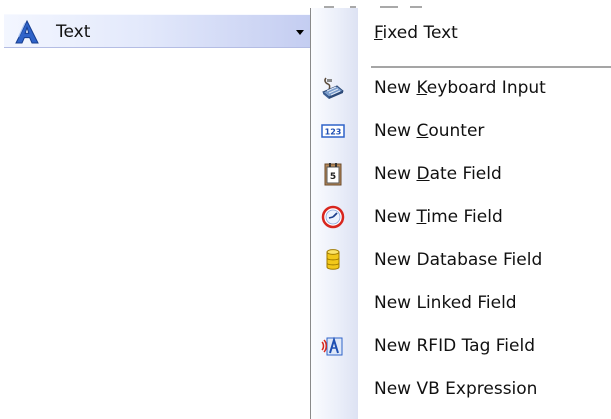 The image size is (611, 419). Describe the element at coordinates (333, 88) in the screenshot. I see `keyboard-input-icon` at that location.